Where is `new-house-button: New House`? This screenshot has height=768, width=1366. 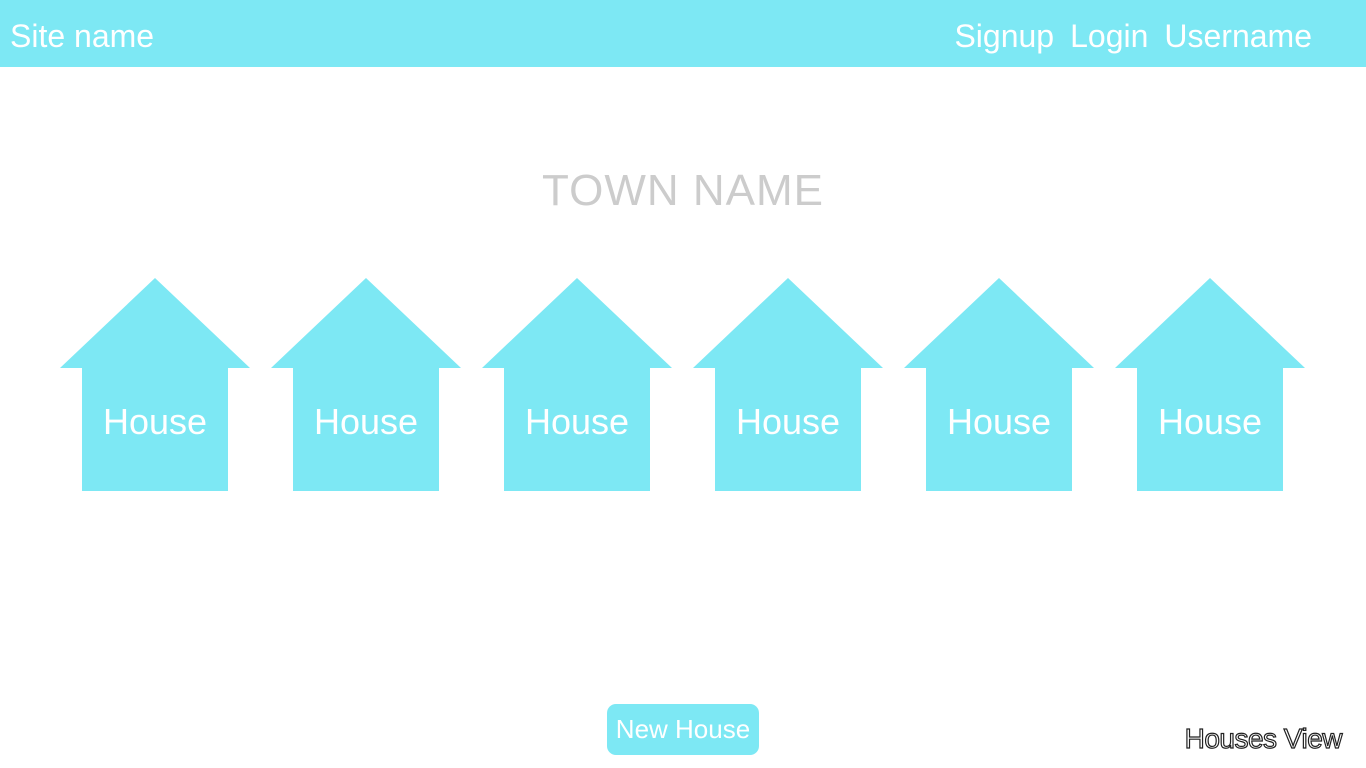
new-house-button: New House is located at coordinates (683, 729).